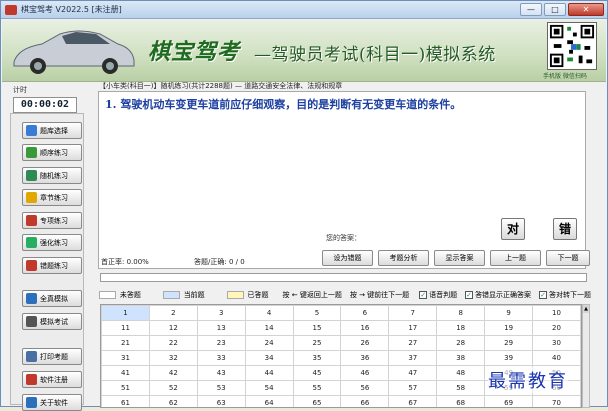  What do you see at coordinates (173, 358) in the screenshot?
I see `grid-cell: 32` at bounding box center [173, 358].